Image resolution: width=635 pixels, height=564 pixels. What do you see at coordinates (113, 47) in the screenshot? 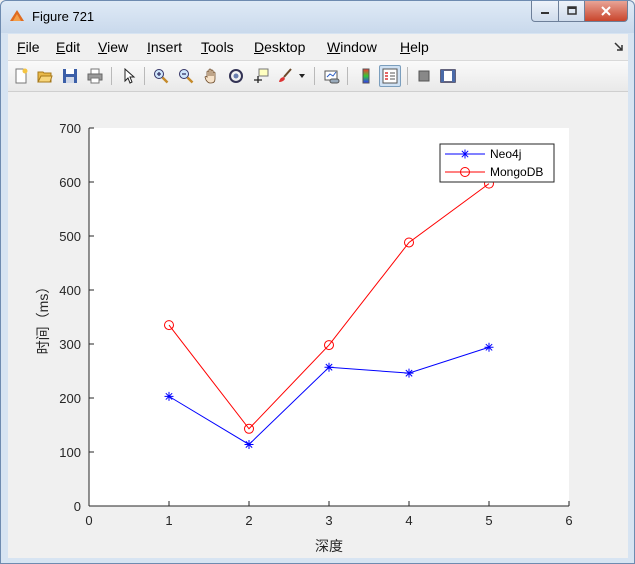
I see `menu-view: View` at bounding box center [113, 47].